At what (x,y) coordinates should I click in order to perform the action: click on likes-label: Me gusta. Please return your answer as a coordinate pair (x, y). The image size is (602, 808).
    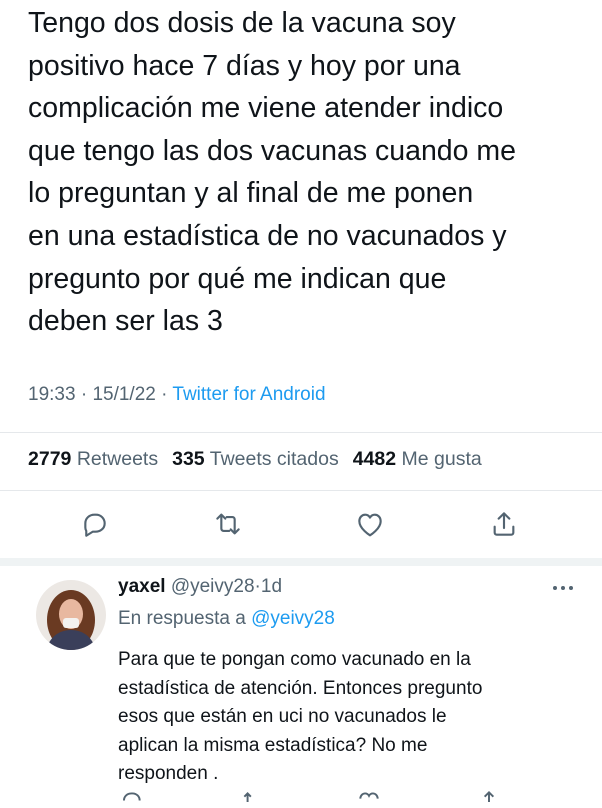
    Looking at the image, I should click on (441, 459).